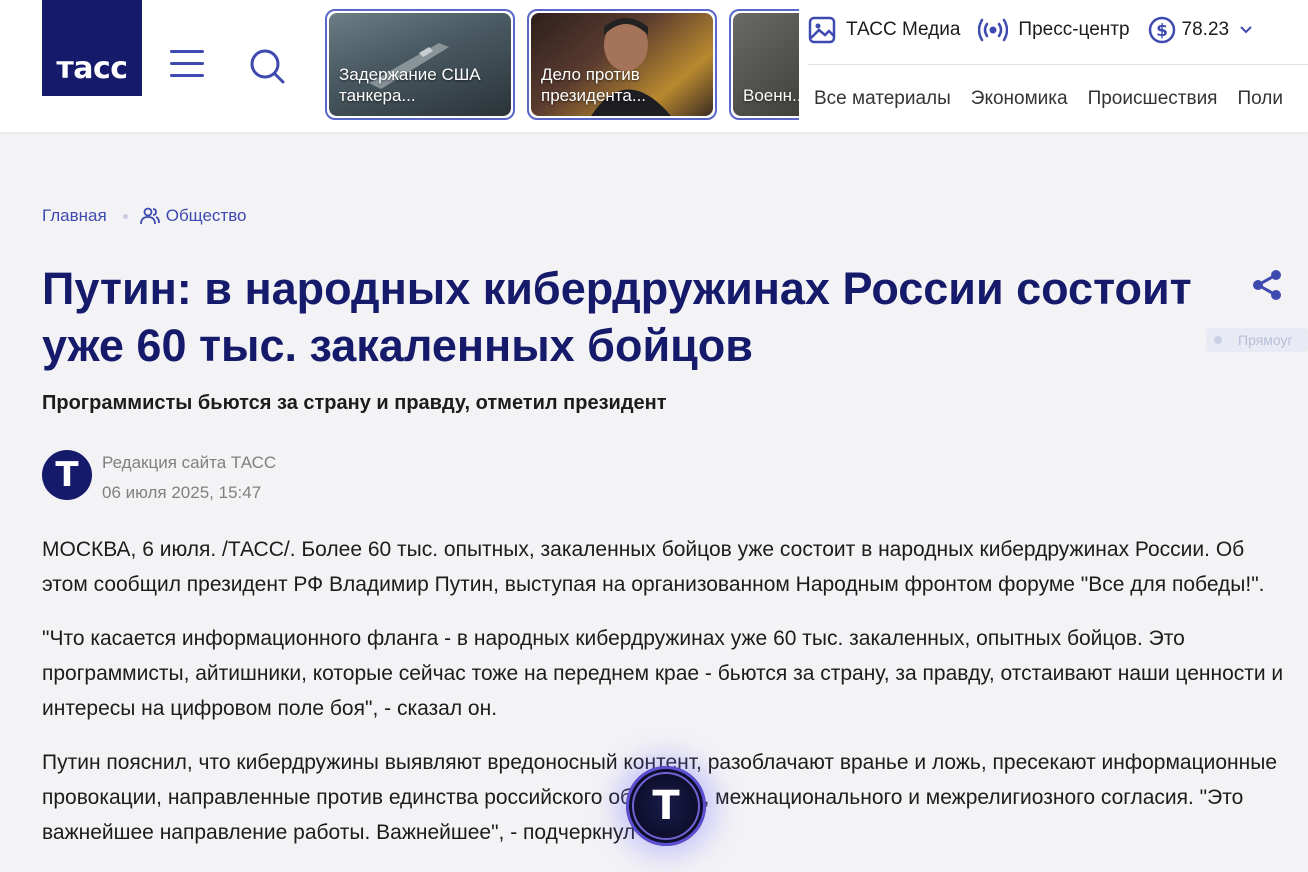 Image resolution: width=1308 pixels, height=872 pixels. I want to click on live-dot-icon, so click(1218, 340).